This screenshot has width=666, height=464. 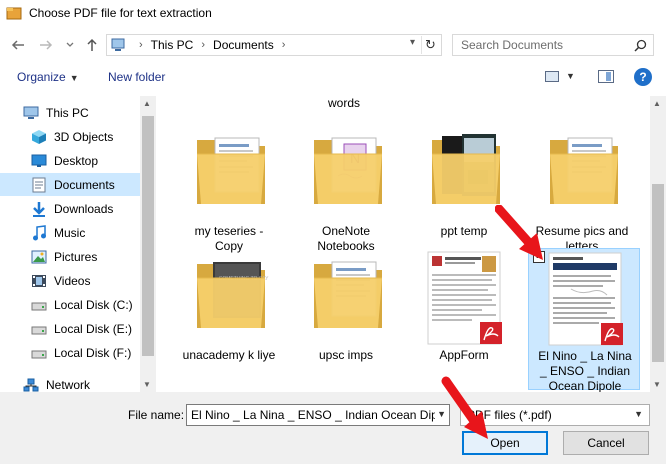 I want to click on folder-icon: N, so click(x=346, y=174).